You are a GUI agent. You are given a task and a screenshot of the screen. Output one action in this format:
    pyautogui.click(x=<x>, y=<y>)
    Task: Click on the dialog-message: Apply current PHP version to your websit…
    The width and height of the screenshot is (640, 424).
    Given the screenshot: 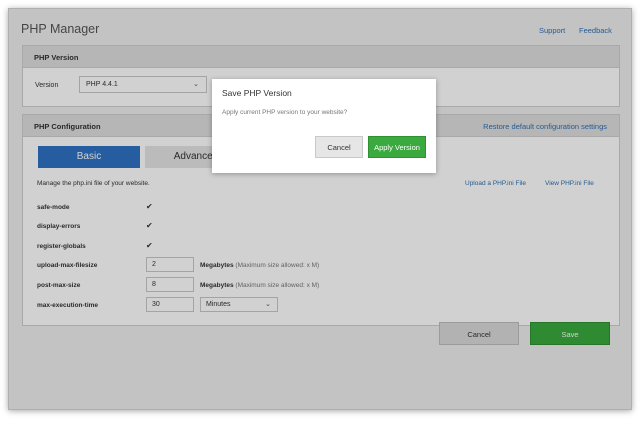 What is the action you would take?
    pyautogui.click(x=285, y=112)
    